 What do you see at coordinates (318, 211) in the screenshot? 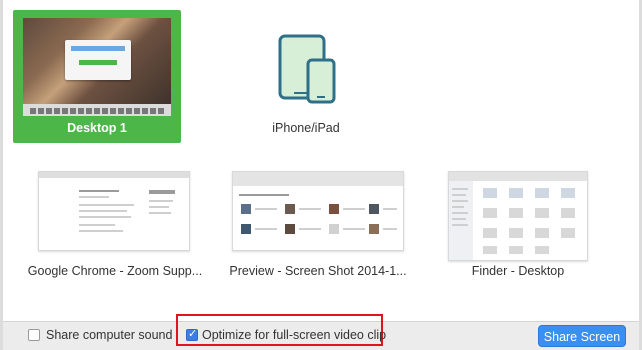
I see `preview-window-thumbnail` at bounding box center [318, 211].